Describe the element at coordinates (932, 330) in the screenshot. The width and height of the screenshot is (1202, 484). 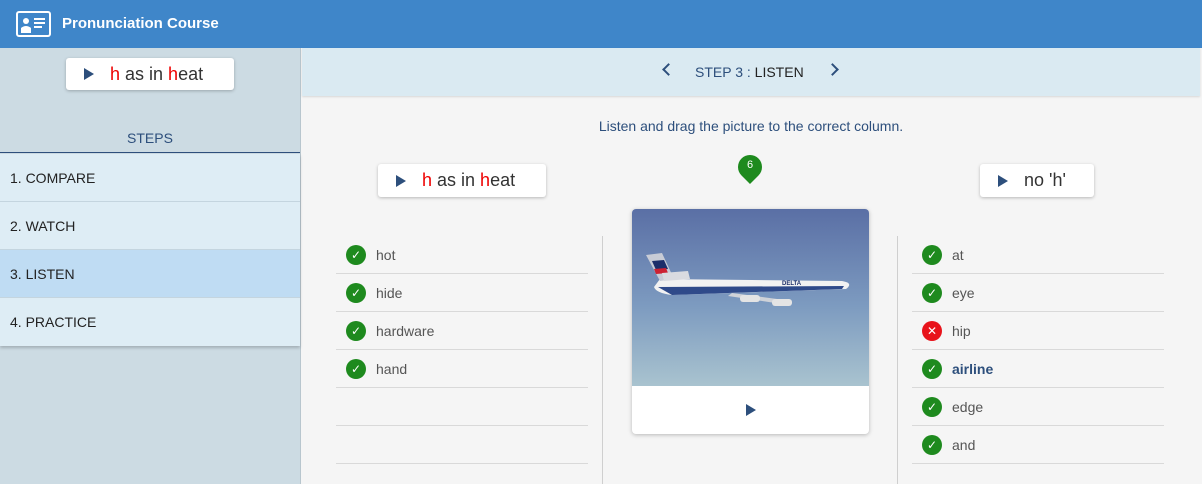
I see `cross-icon: ✕` at that location.